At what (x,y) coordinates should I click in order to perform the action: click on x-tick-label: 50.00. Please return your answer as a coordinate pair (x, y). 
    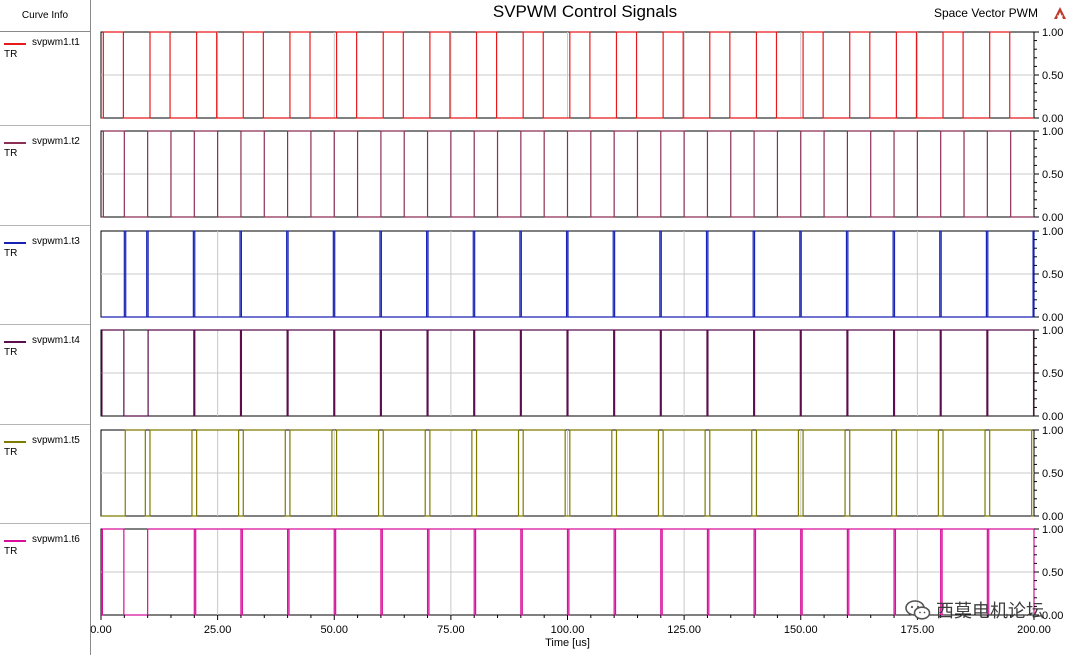
    Looking at the image, I should click on (334, 630).